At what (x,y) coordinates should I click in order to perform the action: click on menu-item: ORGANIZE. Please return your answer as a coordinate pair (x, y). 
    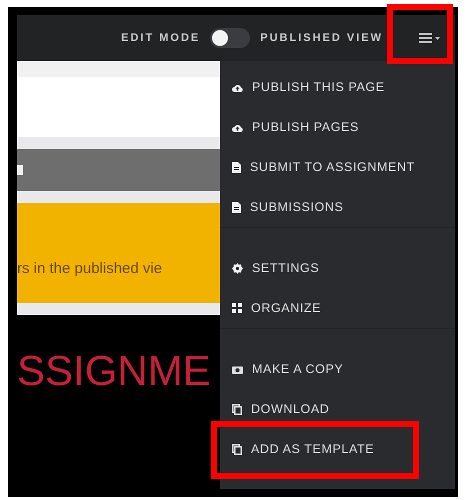
    Looking at the image, I should click on (337, 308).